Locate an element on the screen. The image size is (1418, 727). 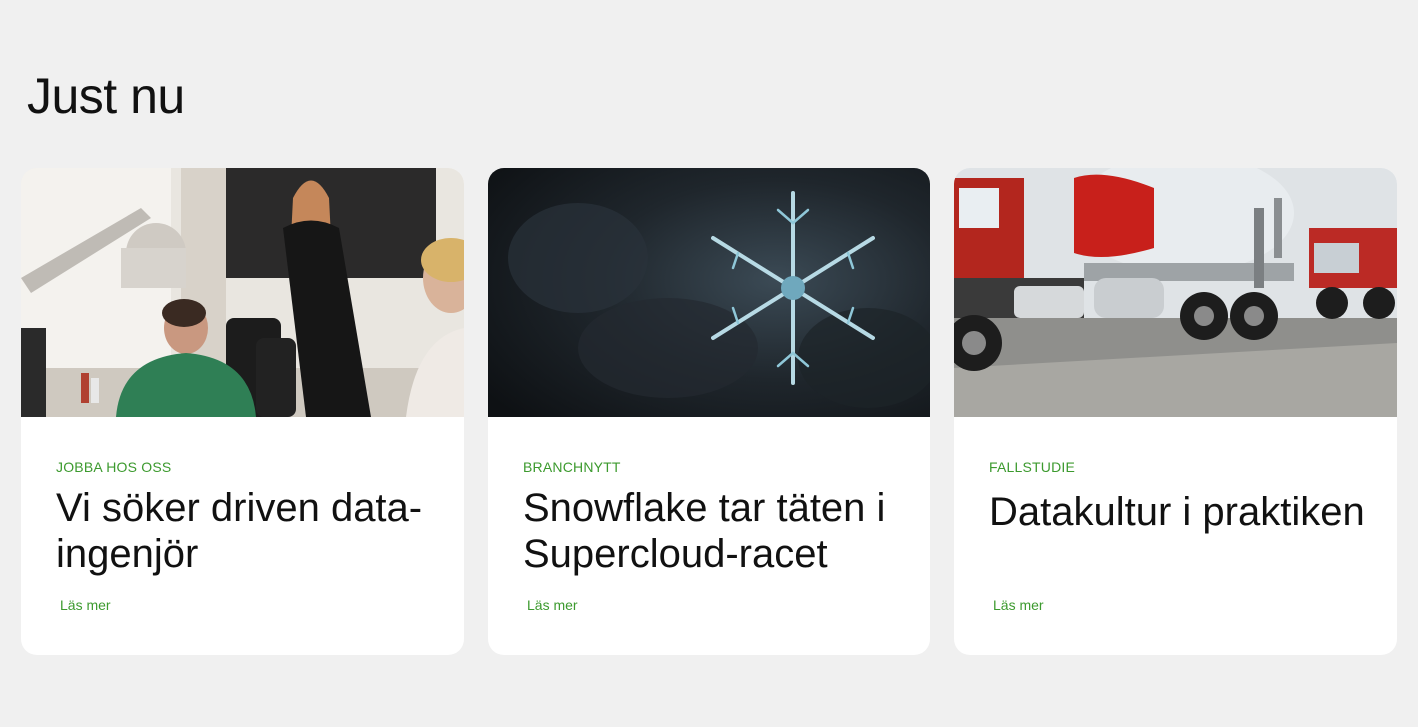
card-title: Snowflake tar täten i Supercloud-racet is located at coordinates (711, 531).